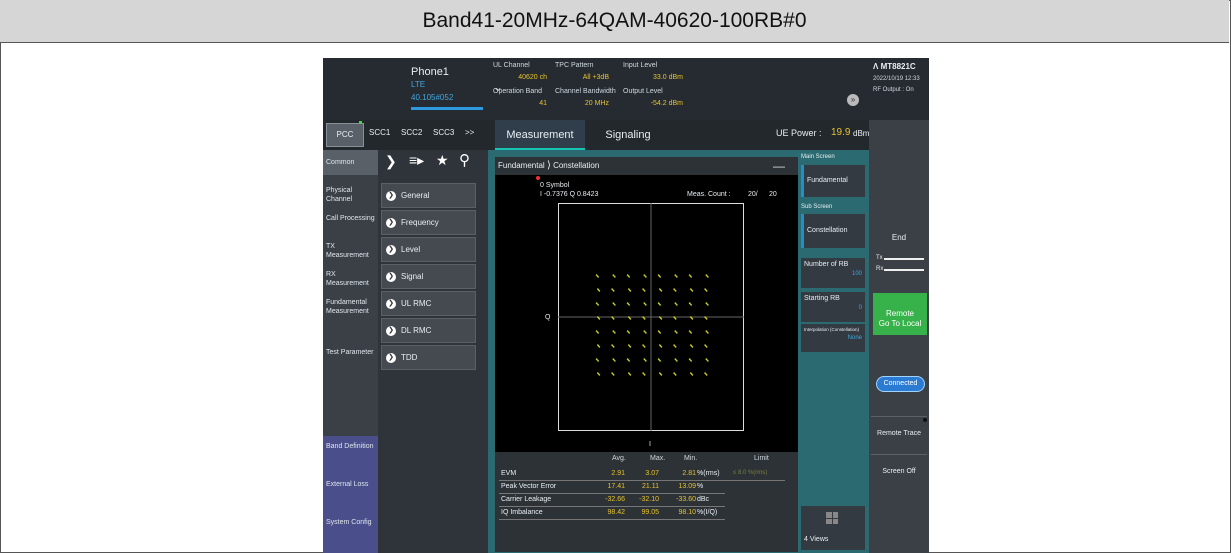  What do you see at coordinates (879, 258) in the screenshot?
I see `tx-label: Tx` at bounding box center [879, 258].